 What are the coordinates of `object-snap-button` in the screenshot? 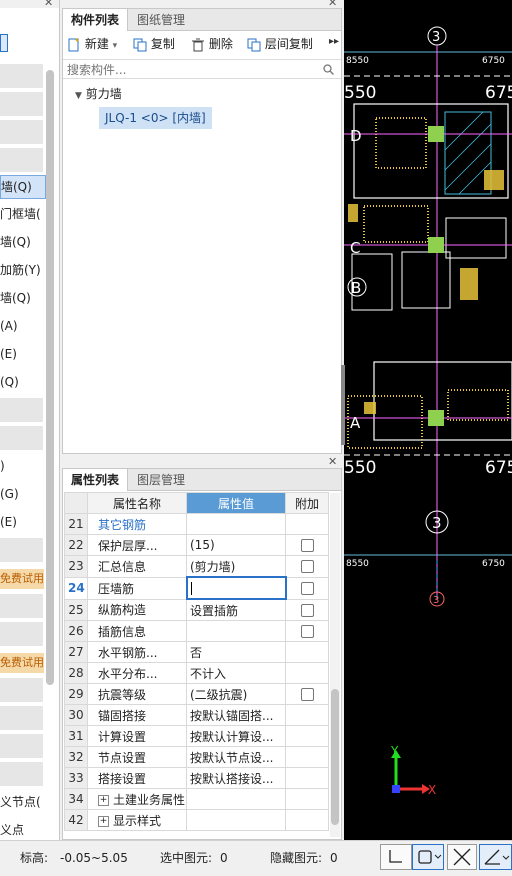 It's located at (428, 857).